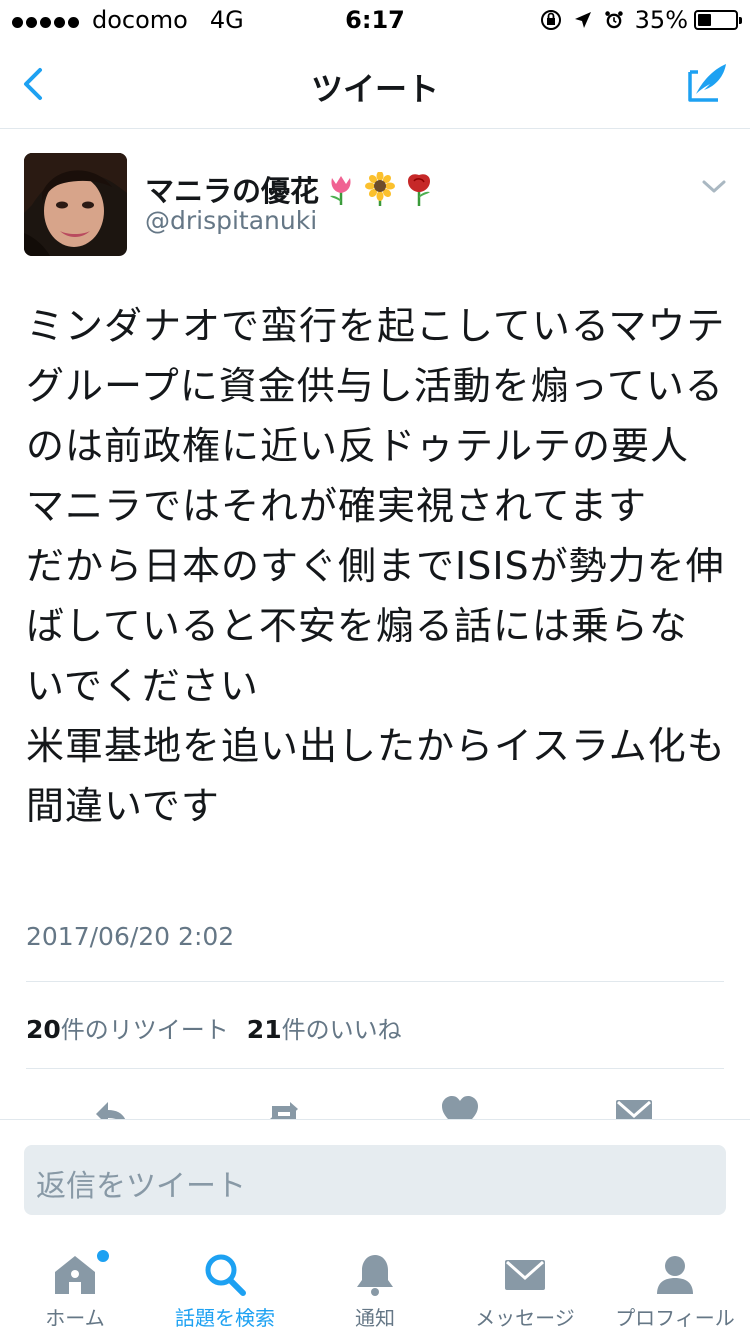 This screenshot has width=750, height=1334. I want to click on profile-icon, so click(675, 1275).